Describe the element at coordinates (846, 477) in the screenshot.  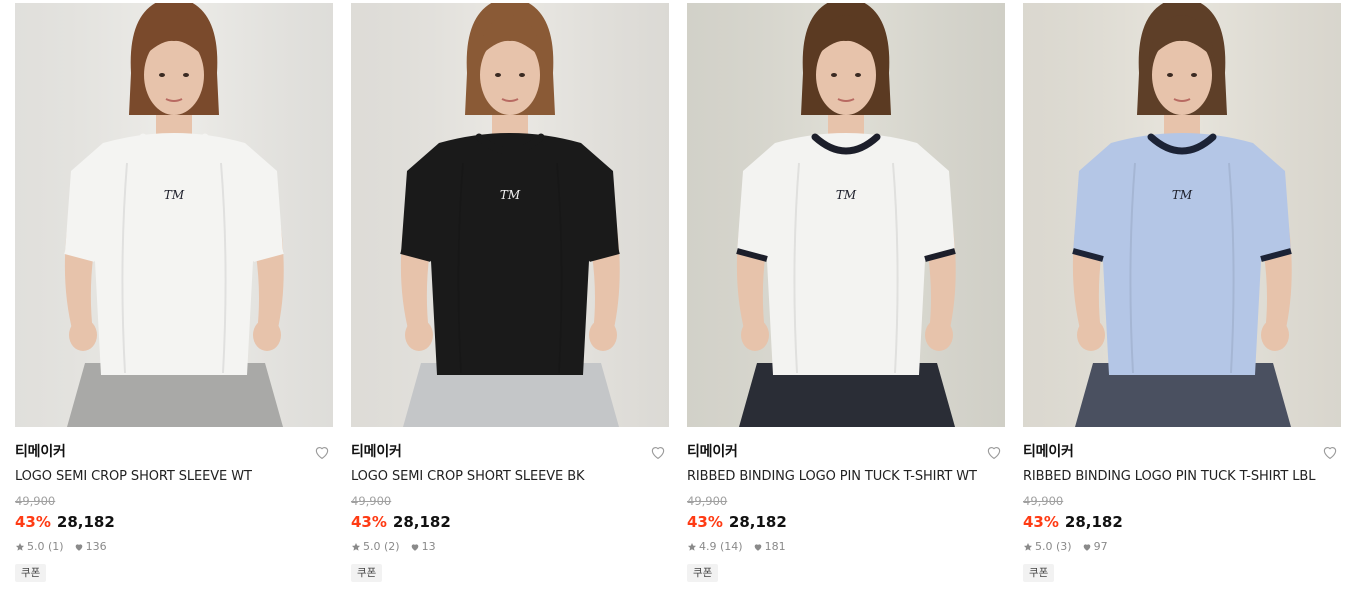
I see `product-title: RIBBED BINDING LOGO PIN TUCK T-SHIRT WT` at that location.